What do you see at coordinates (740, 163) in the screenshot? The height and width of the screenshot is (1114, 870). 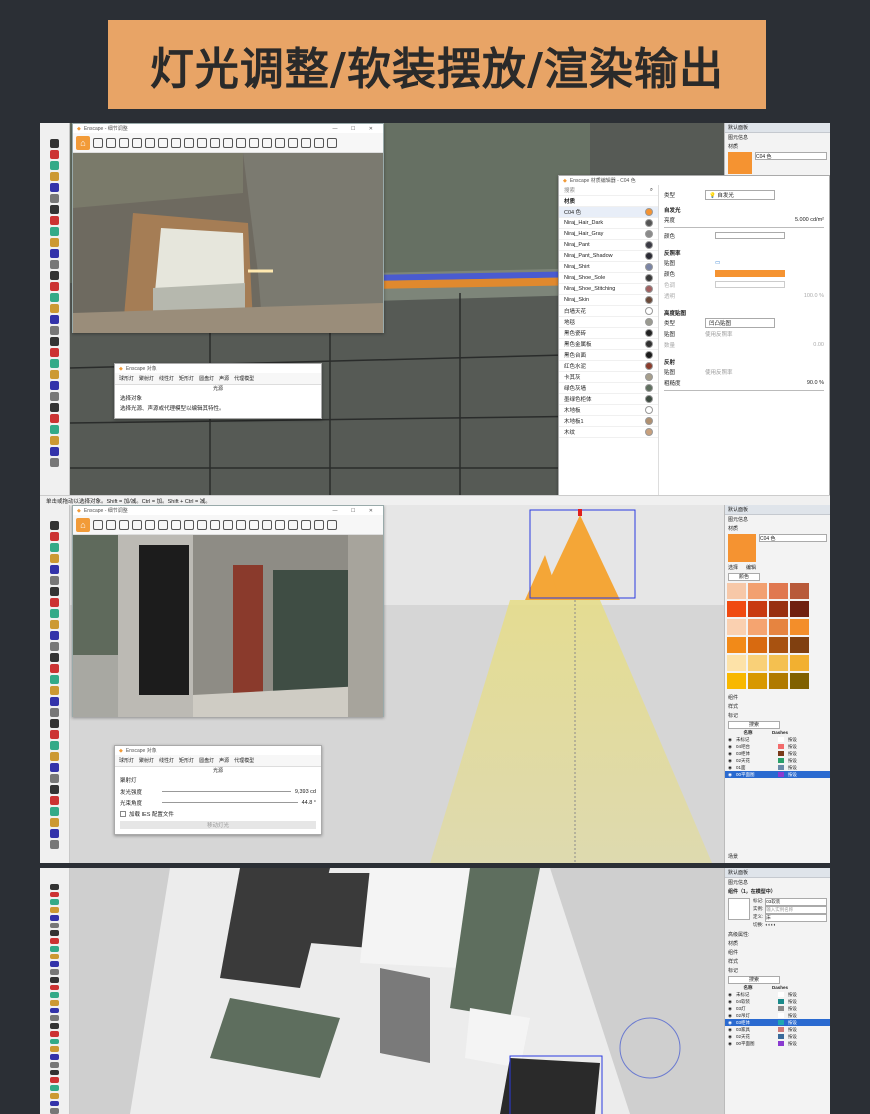 I see `material-swatch` at bounding box center [740, 163].